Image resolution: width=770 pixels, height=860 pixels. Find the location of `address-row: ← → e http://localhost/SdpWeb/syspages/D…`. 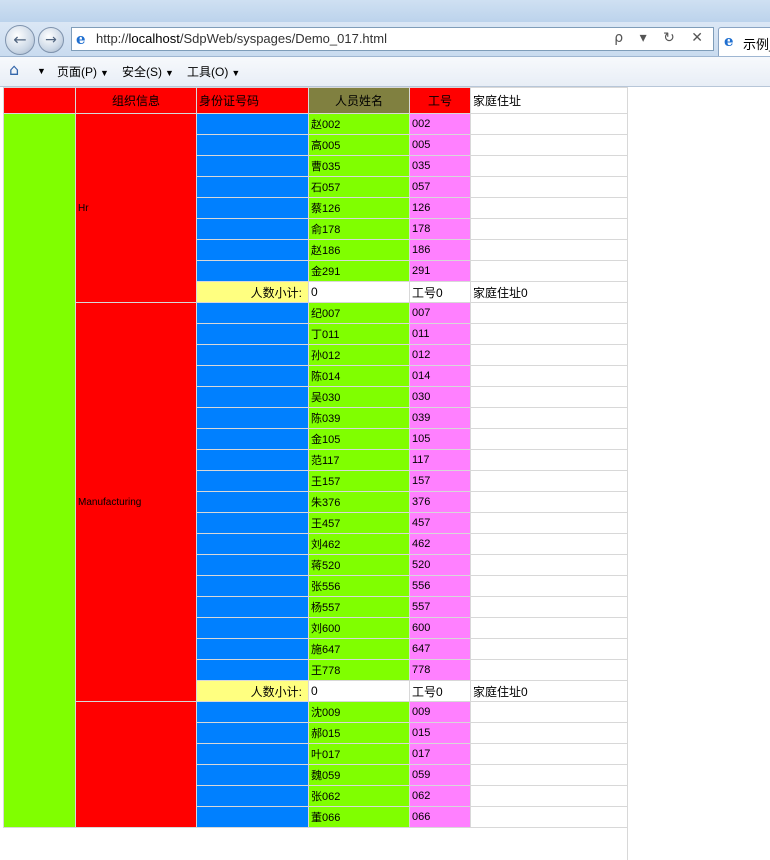

address-row: ← → e http://localhost/SdpWeb/syspages/D… is located at coordinates (385, 39).